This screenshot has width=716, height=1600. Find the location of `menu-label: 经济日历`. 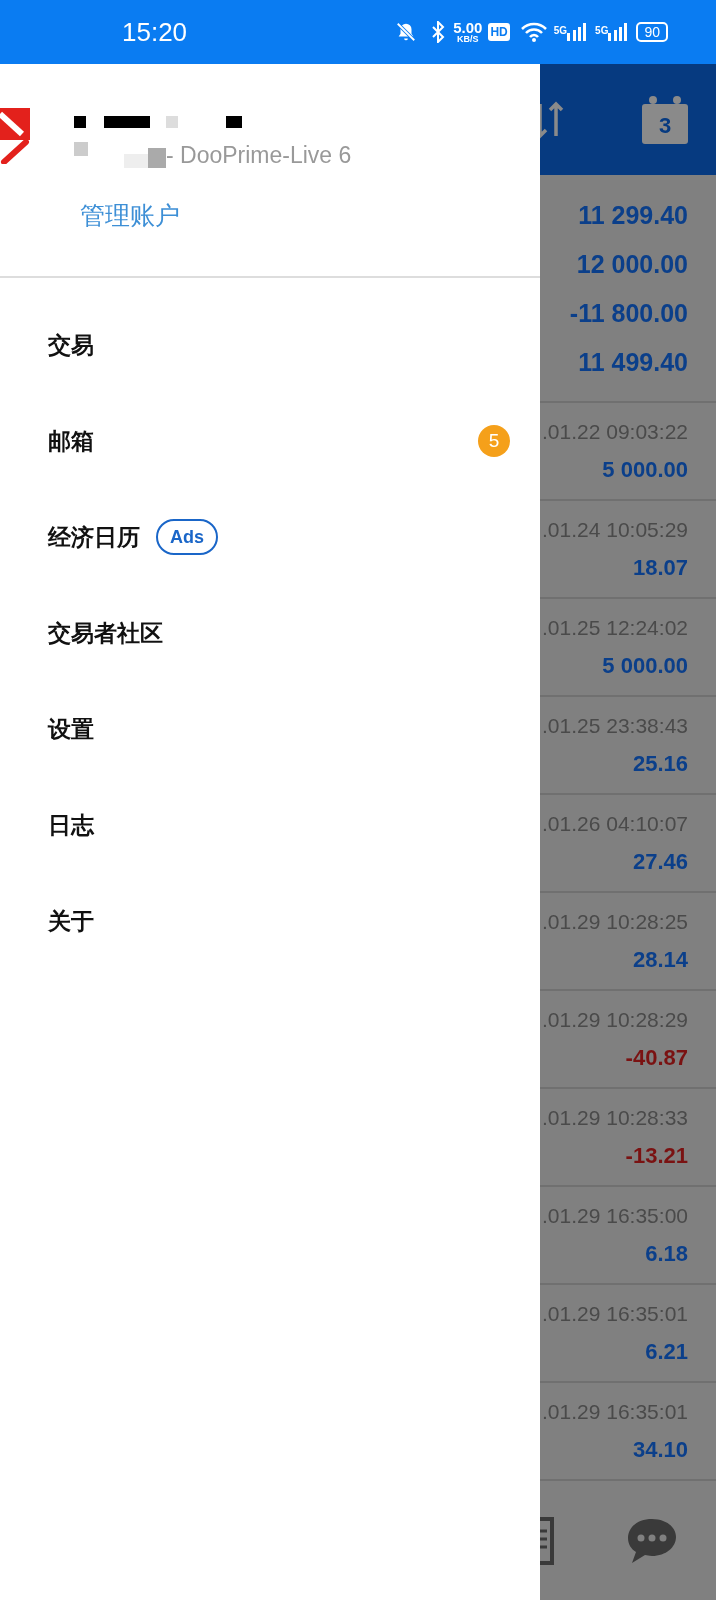

menu-label: 经济日历 is located at coordinates (94, 537).